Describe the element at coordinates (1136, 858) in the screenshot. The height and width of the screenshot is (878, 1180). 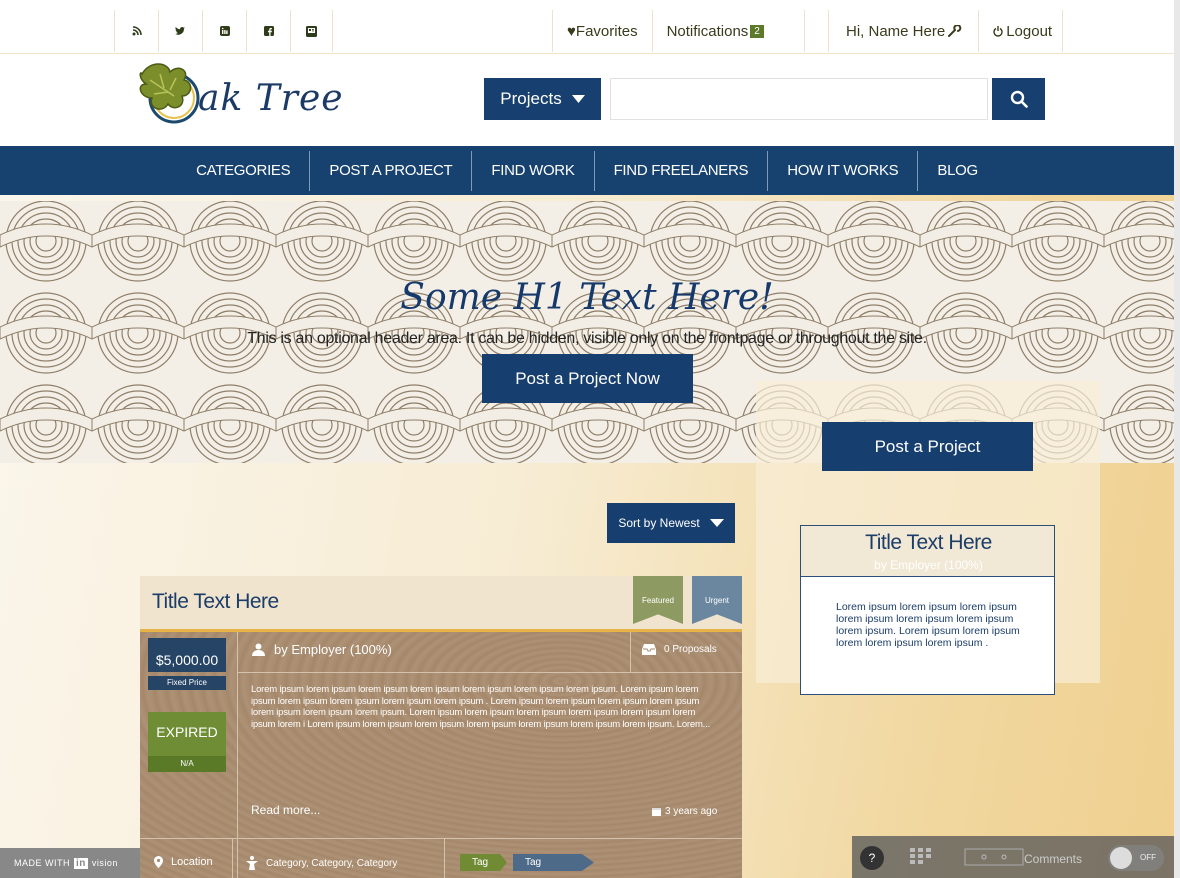
I see `comments-toggle: OFF` at that location.